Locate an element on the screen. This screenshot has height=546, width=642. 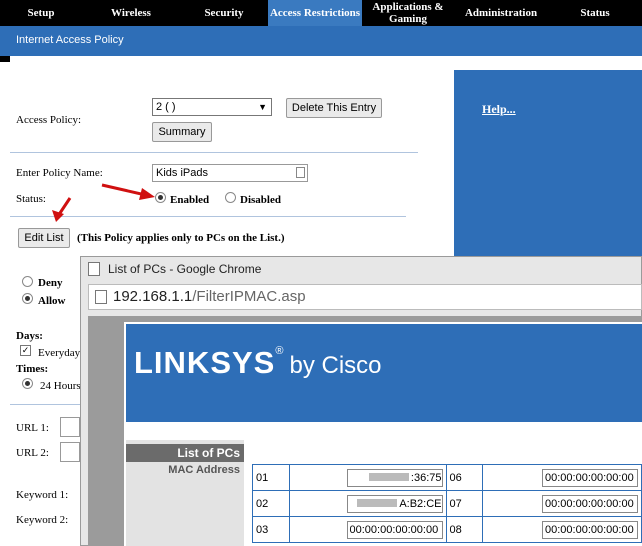
logo-reg: ® is located at coordinates (279, 351).